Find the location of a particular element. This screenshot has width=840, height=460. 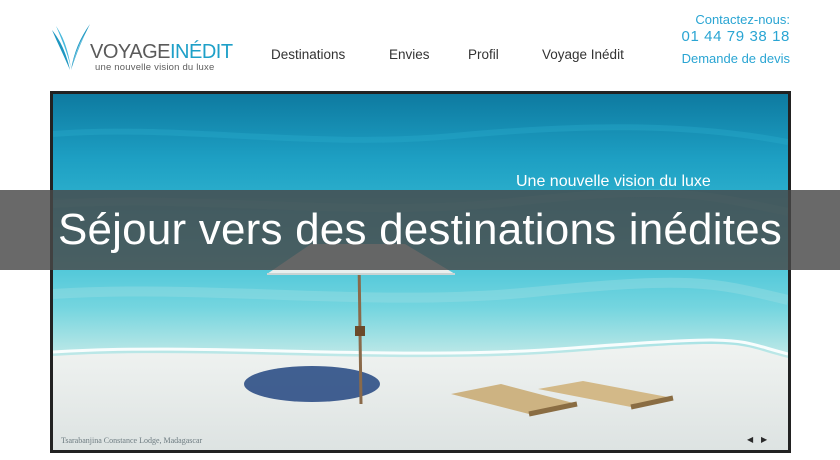

logo-tagline: une nouvelle vision du luxe is located at coordinates (155, 67).